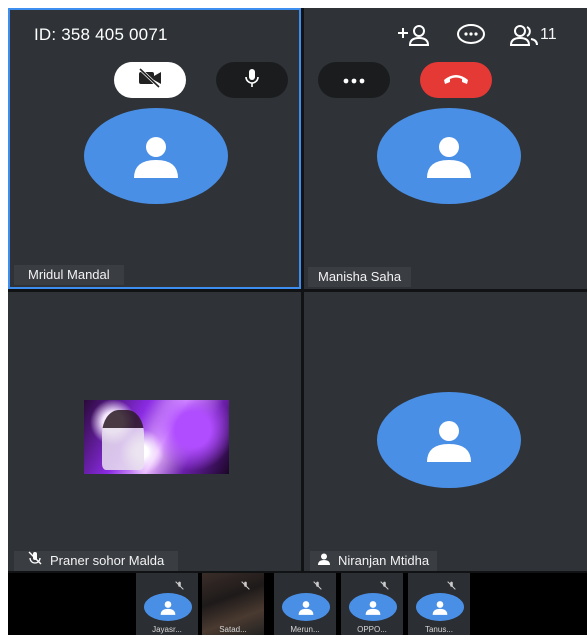 The height and width of the screenshot is (635, 587). What do you see at coordinates (384, 560) in the screenshot?
I see `participant-name: Niranjan Mtidha` at bounding box center [384, 560].